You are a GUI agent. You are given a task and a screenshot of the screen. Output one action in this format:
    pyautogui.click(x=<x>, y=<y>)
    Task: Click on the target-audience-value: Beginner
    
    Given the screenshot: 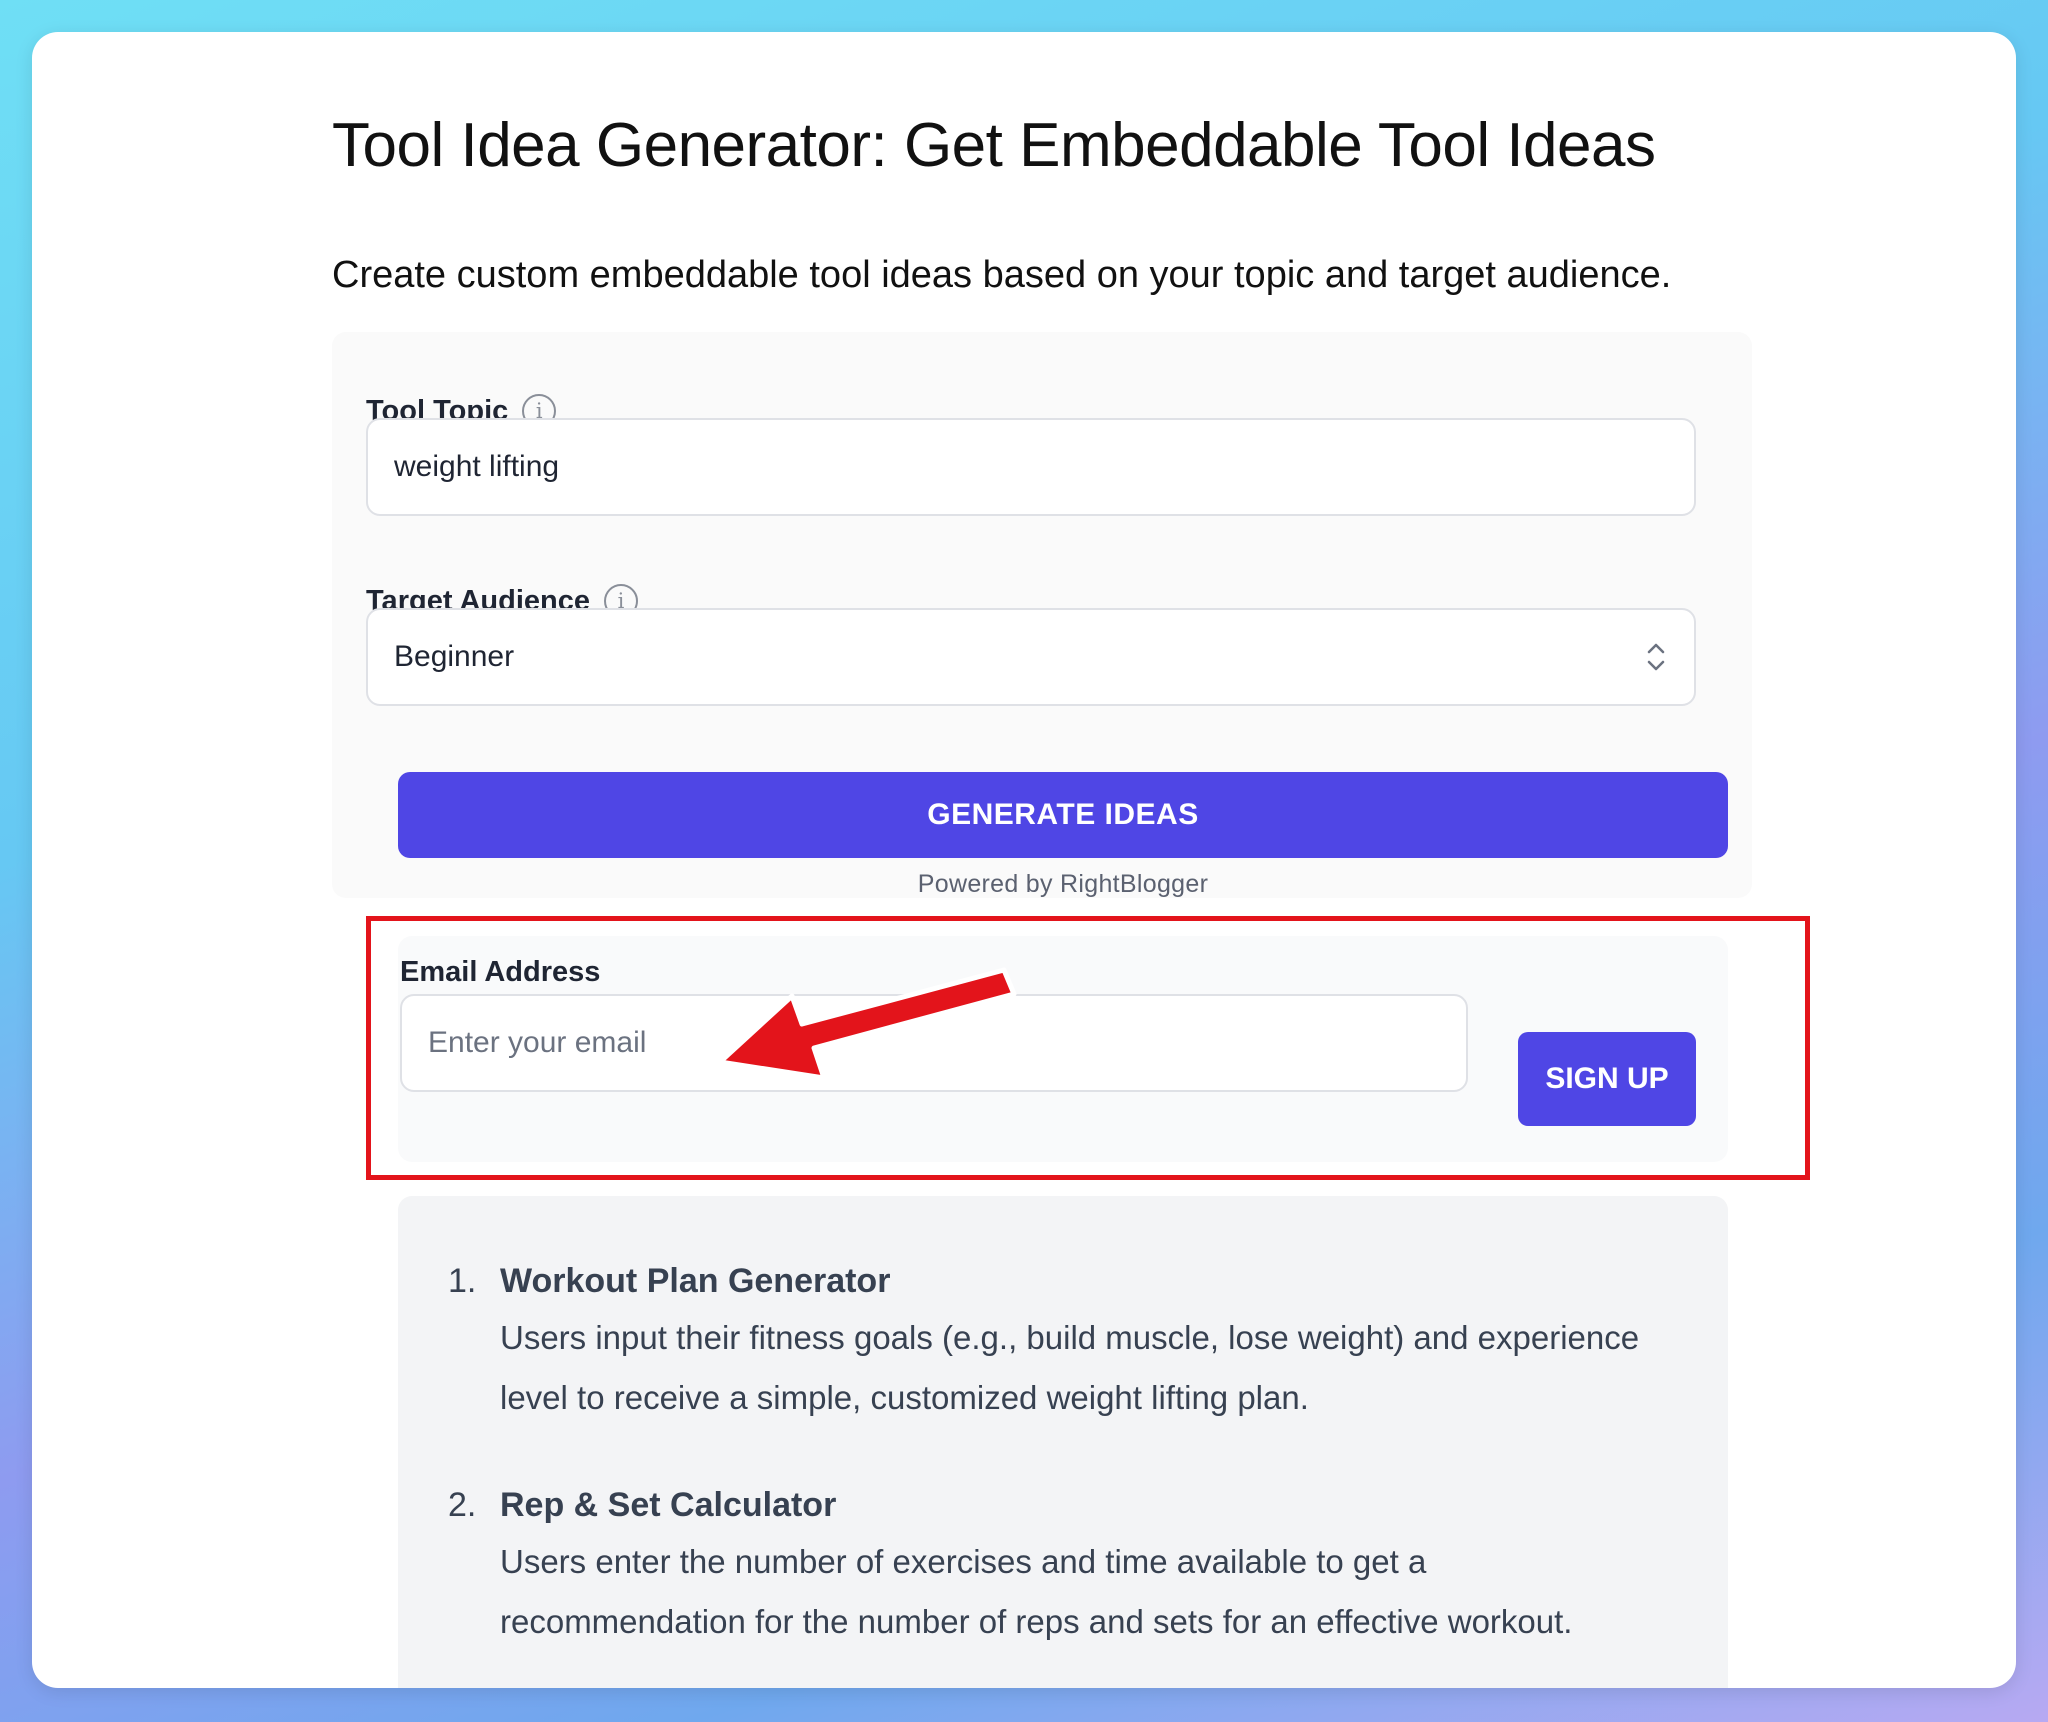 What is the action you would take?
    pyautogui.click(x=454, y=656)
    